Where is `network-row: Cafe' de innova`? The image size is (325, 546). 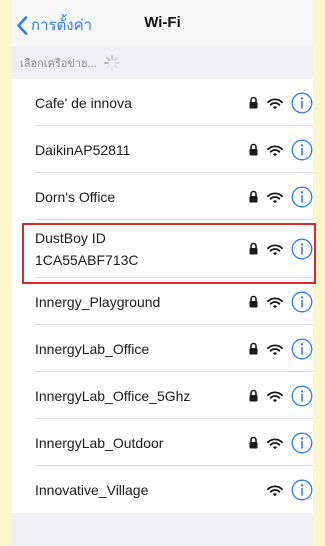
network-row: Cafe' de innova is located at coordinates (162, 102).